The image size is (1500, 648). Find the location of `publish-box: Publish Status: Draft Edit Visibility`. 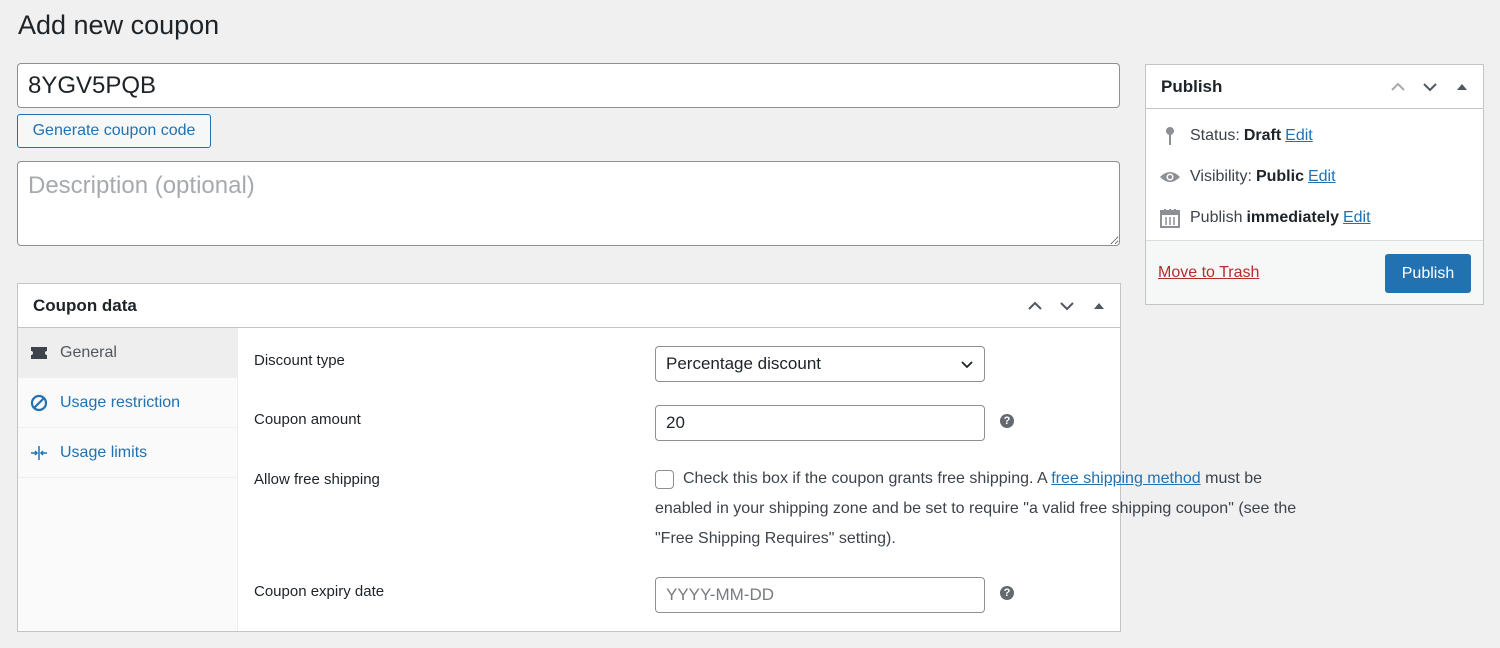

publish-box: Publish Status: Draft Edit Visibility is located at coordinates (1314, 184).